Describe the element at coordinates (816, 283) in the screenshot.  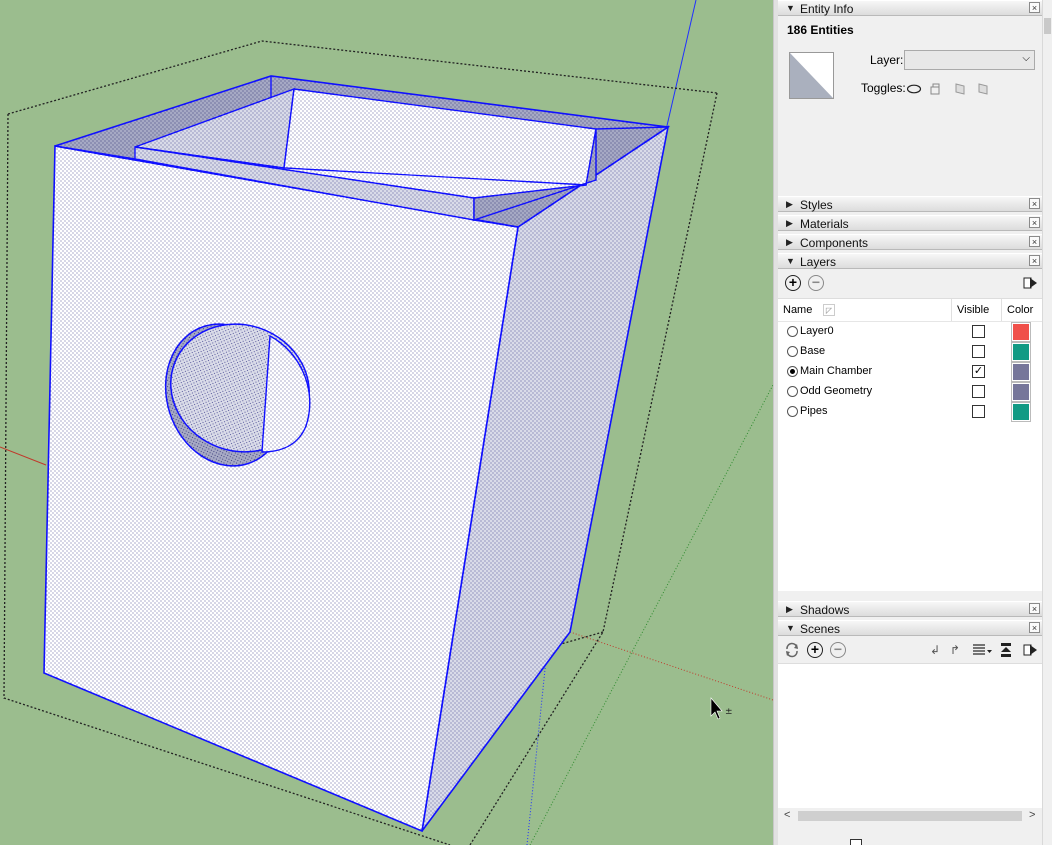
I see `delete-layer-icon: −` at that location.